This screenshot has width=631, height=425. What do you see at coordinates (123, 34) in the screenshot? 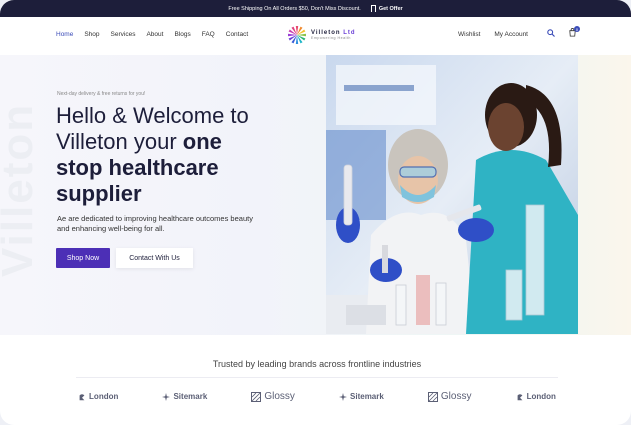
I see `nav-services: Services` at bounding box center [123, 34].